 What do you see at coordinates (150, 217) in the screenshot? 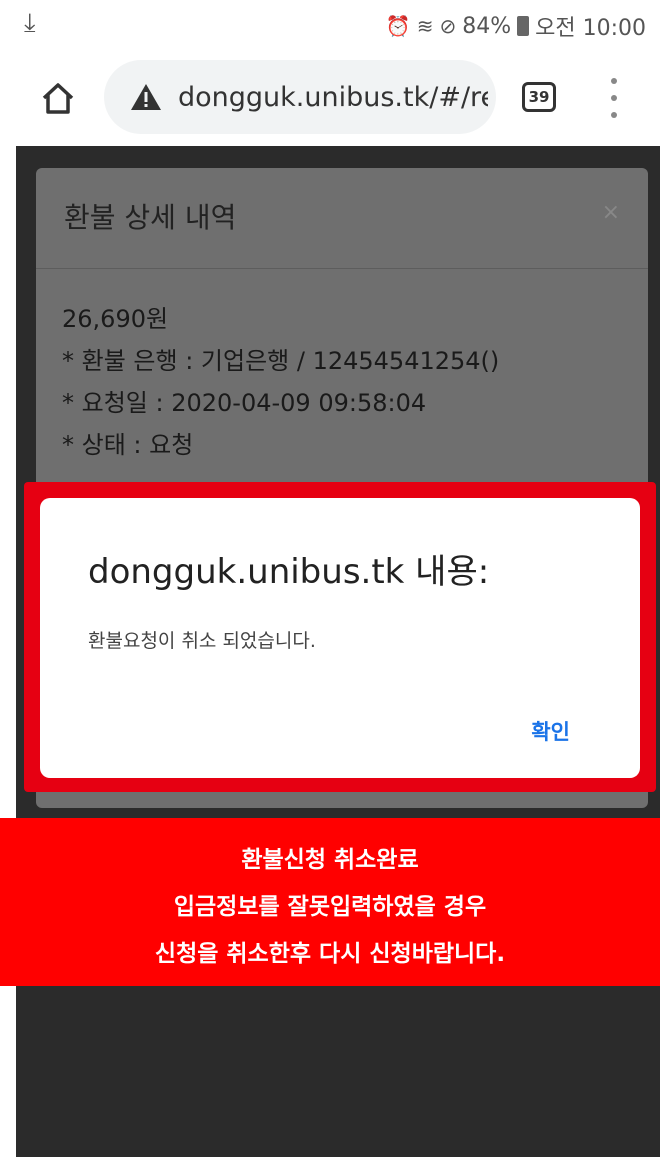
I see `modal-title: 환불 상세 내역` at bounding box center [150, 217].